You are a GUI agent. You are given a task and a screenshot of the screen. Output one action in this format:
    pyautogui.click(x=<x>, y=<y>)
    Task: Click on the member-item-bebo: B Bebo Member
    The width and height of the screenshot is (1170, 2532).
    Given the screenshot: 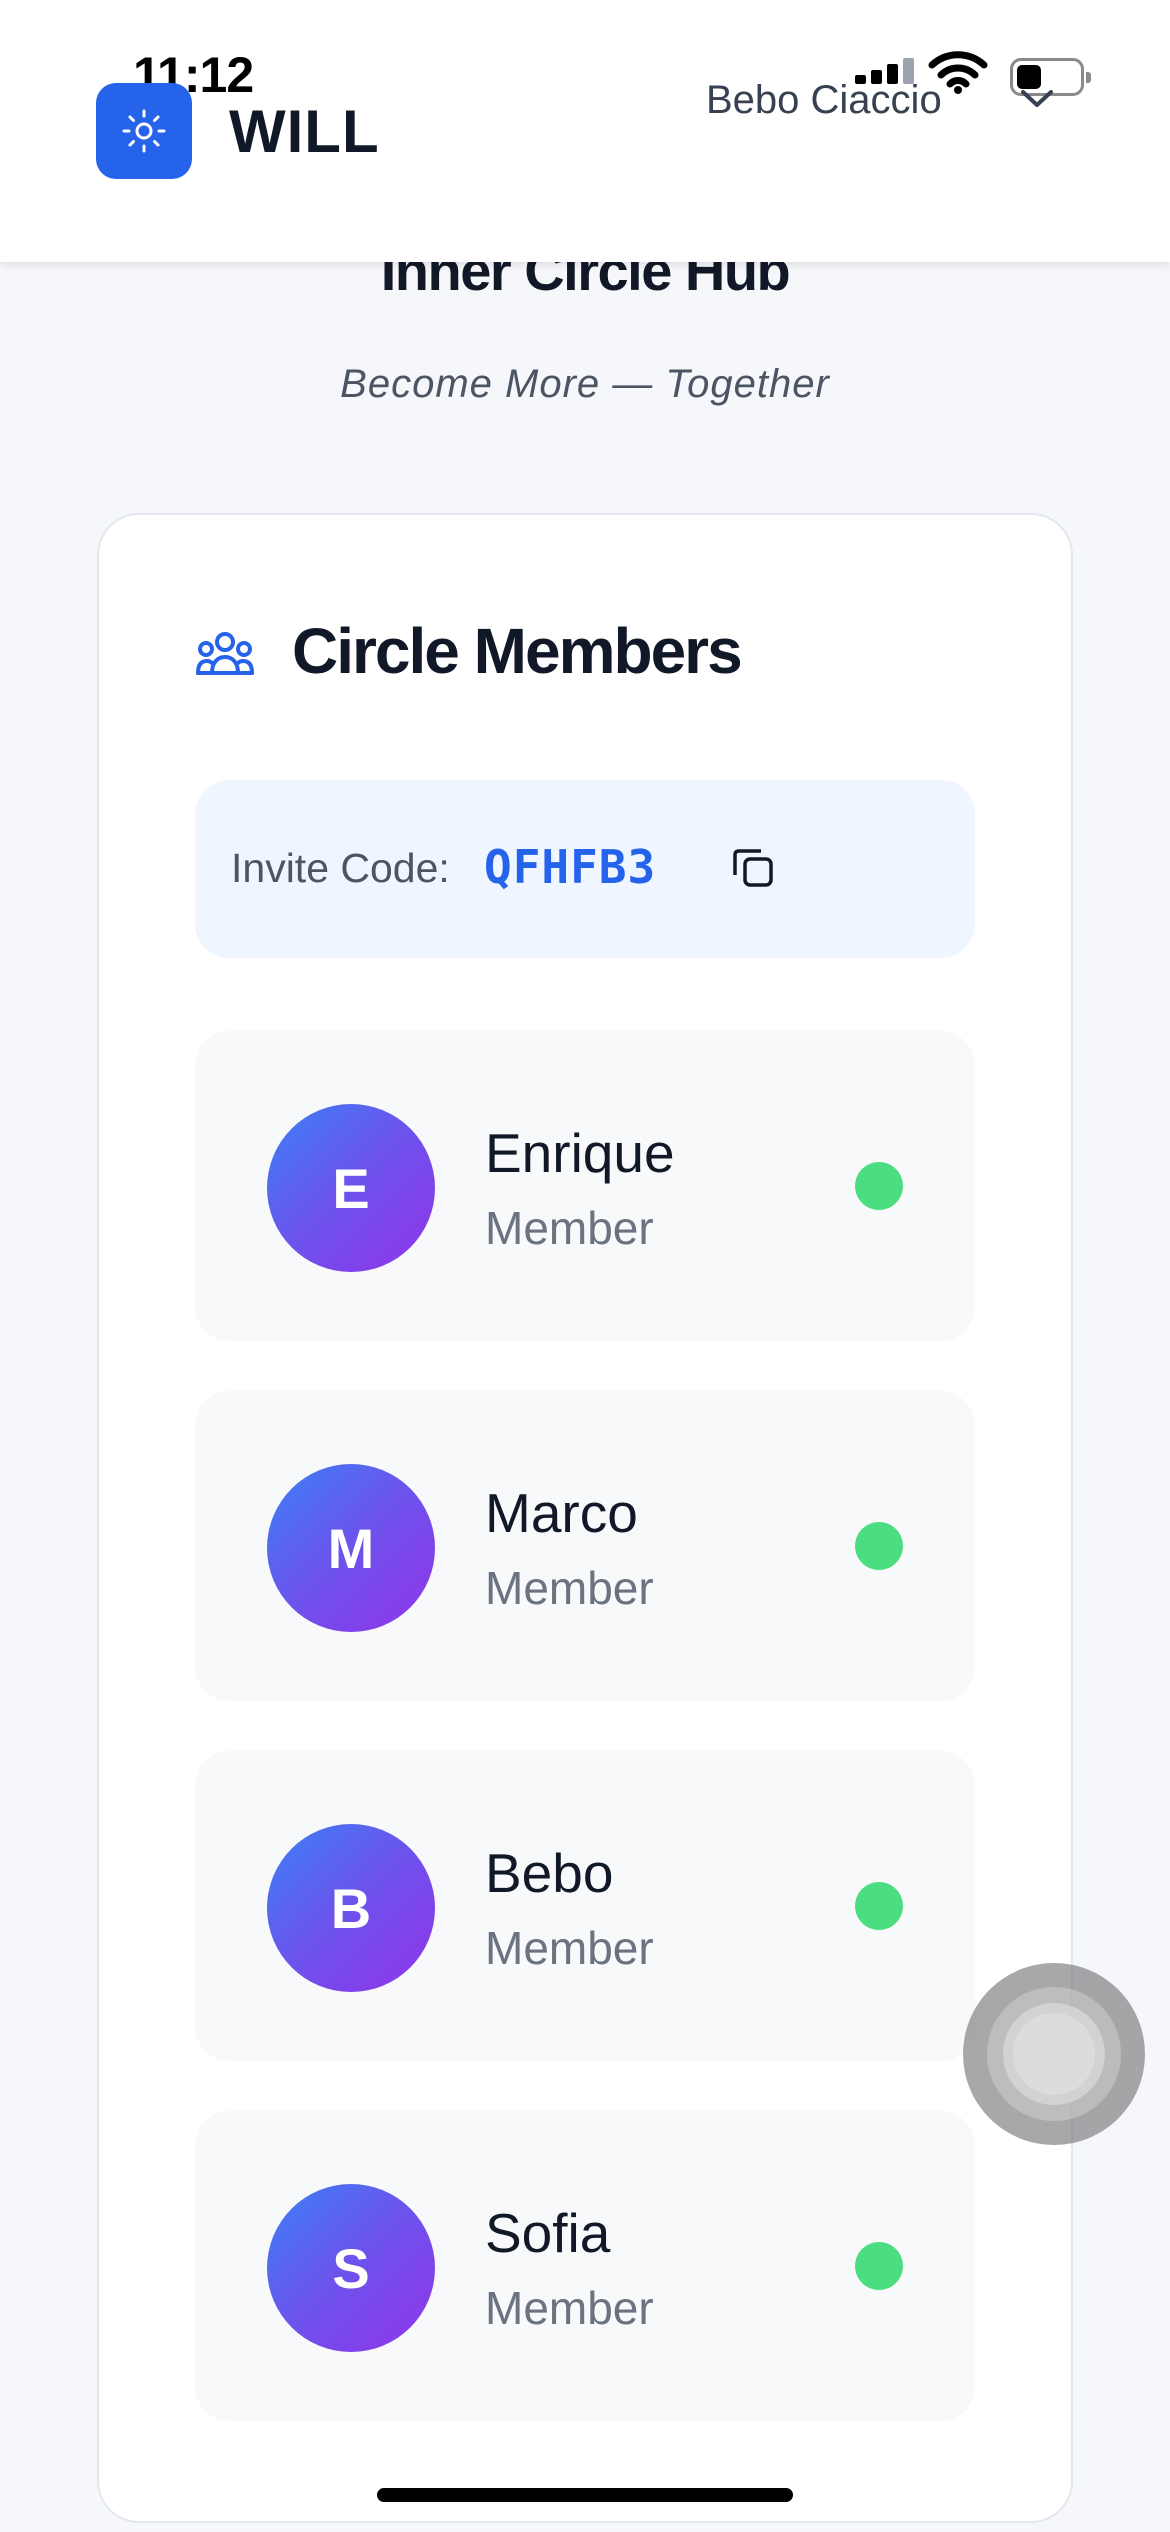 What is the action you would take?
    pyautogui.click(x=585, y=1906)
    